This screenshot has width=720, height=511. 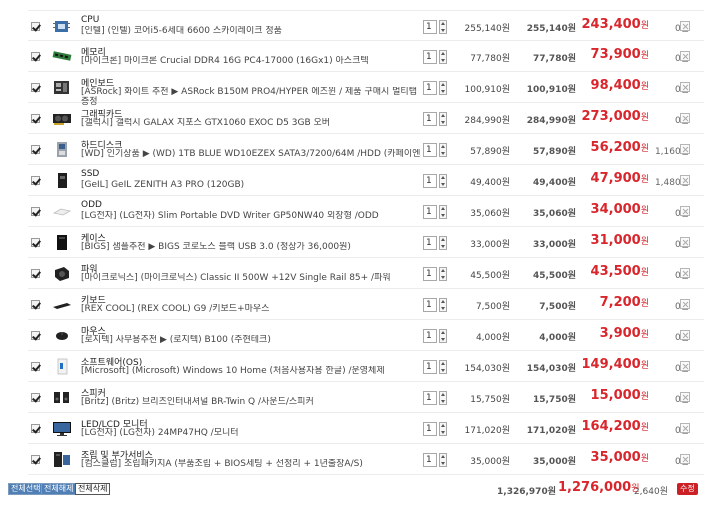 I want to click on power-supply-icon, so click(x=62, y=273).